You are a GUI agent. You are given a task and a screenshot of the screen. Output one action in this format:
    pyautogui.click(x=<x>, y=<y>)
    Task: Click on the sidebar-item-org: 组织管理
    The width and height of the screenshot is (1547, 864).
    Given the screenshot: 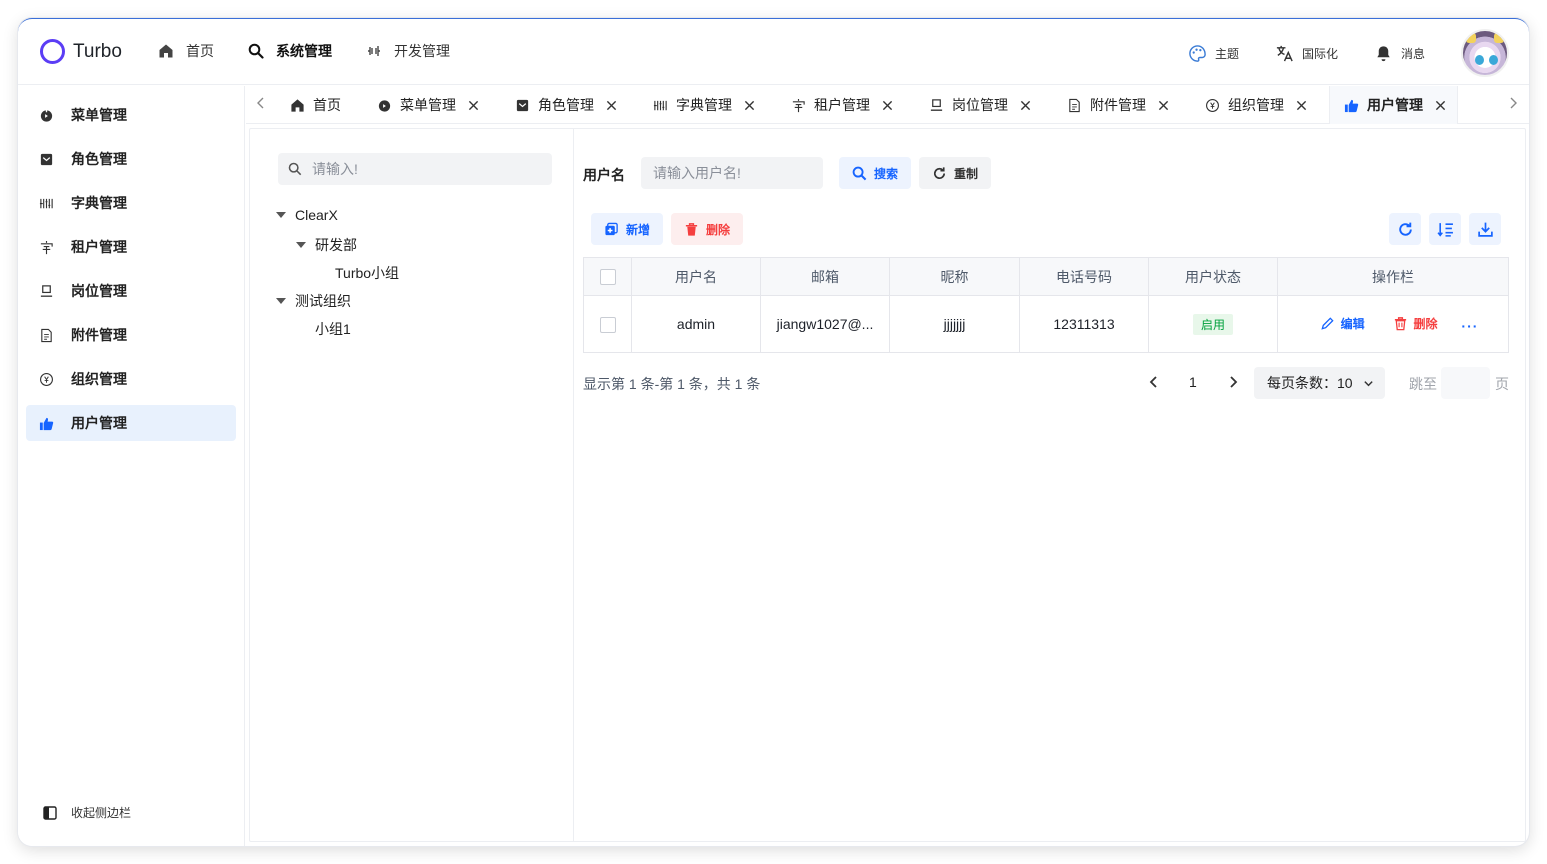 What is the action you would take?
    pyautogui.click(x=131, y=379)
    